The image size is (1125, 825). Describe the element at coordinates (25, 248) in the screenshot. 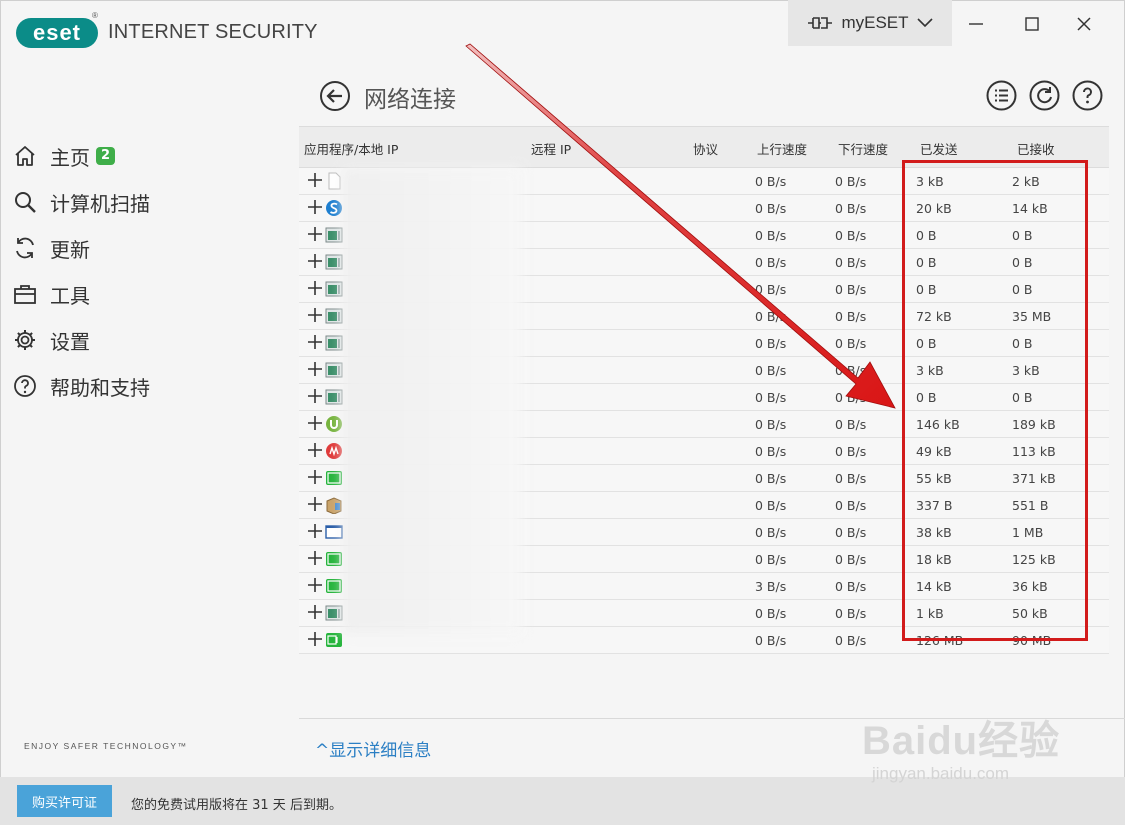

I see `refresh-icon` at that location.